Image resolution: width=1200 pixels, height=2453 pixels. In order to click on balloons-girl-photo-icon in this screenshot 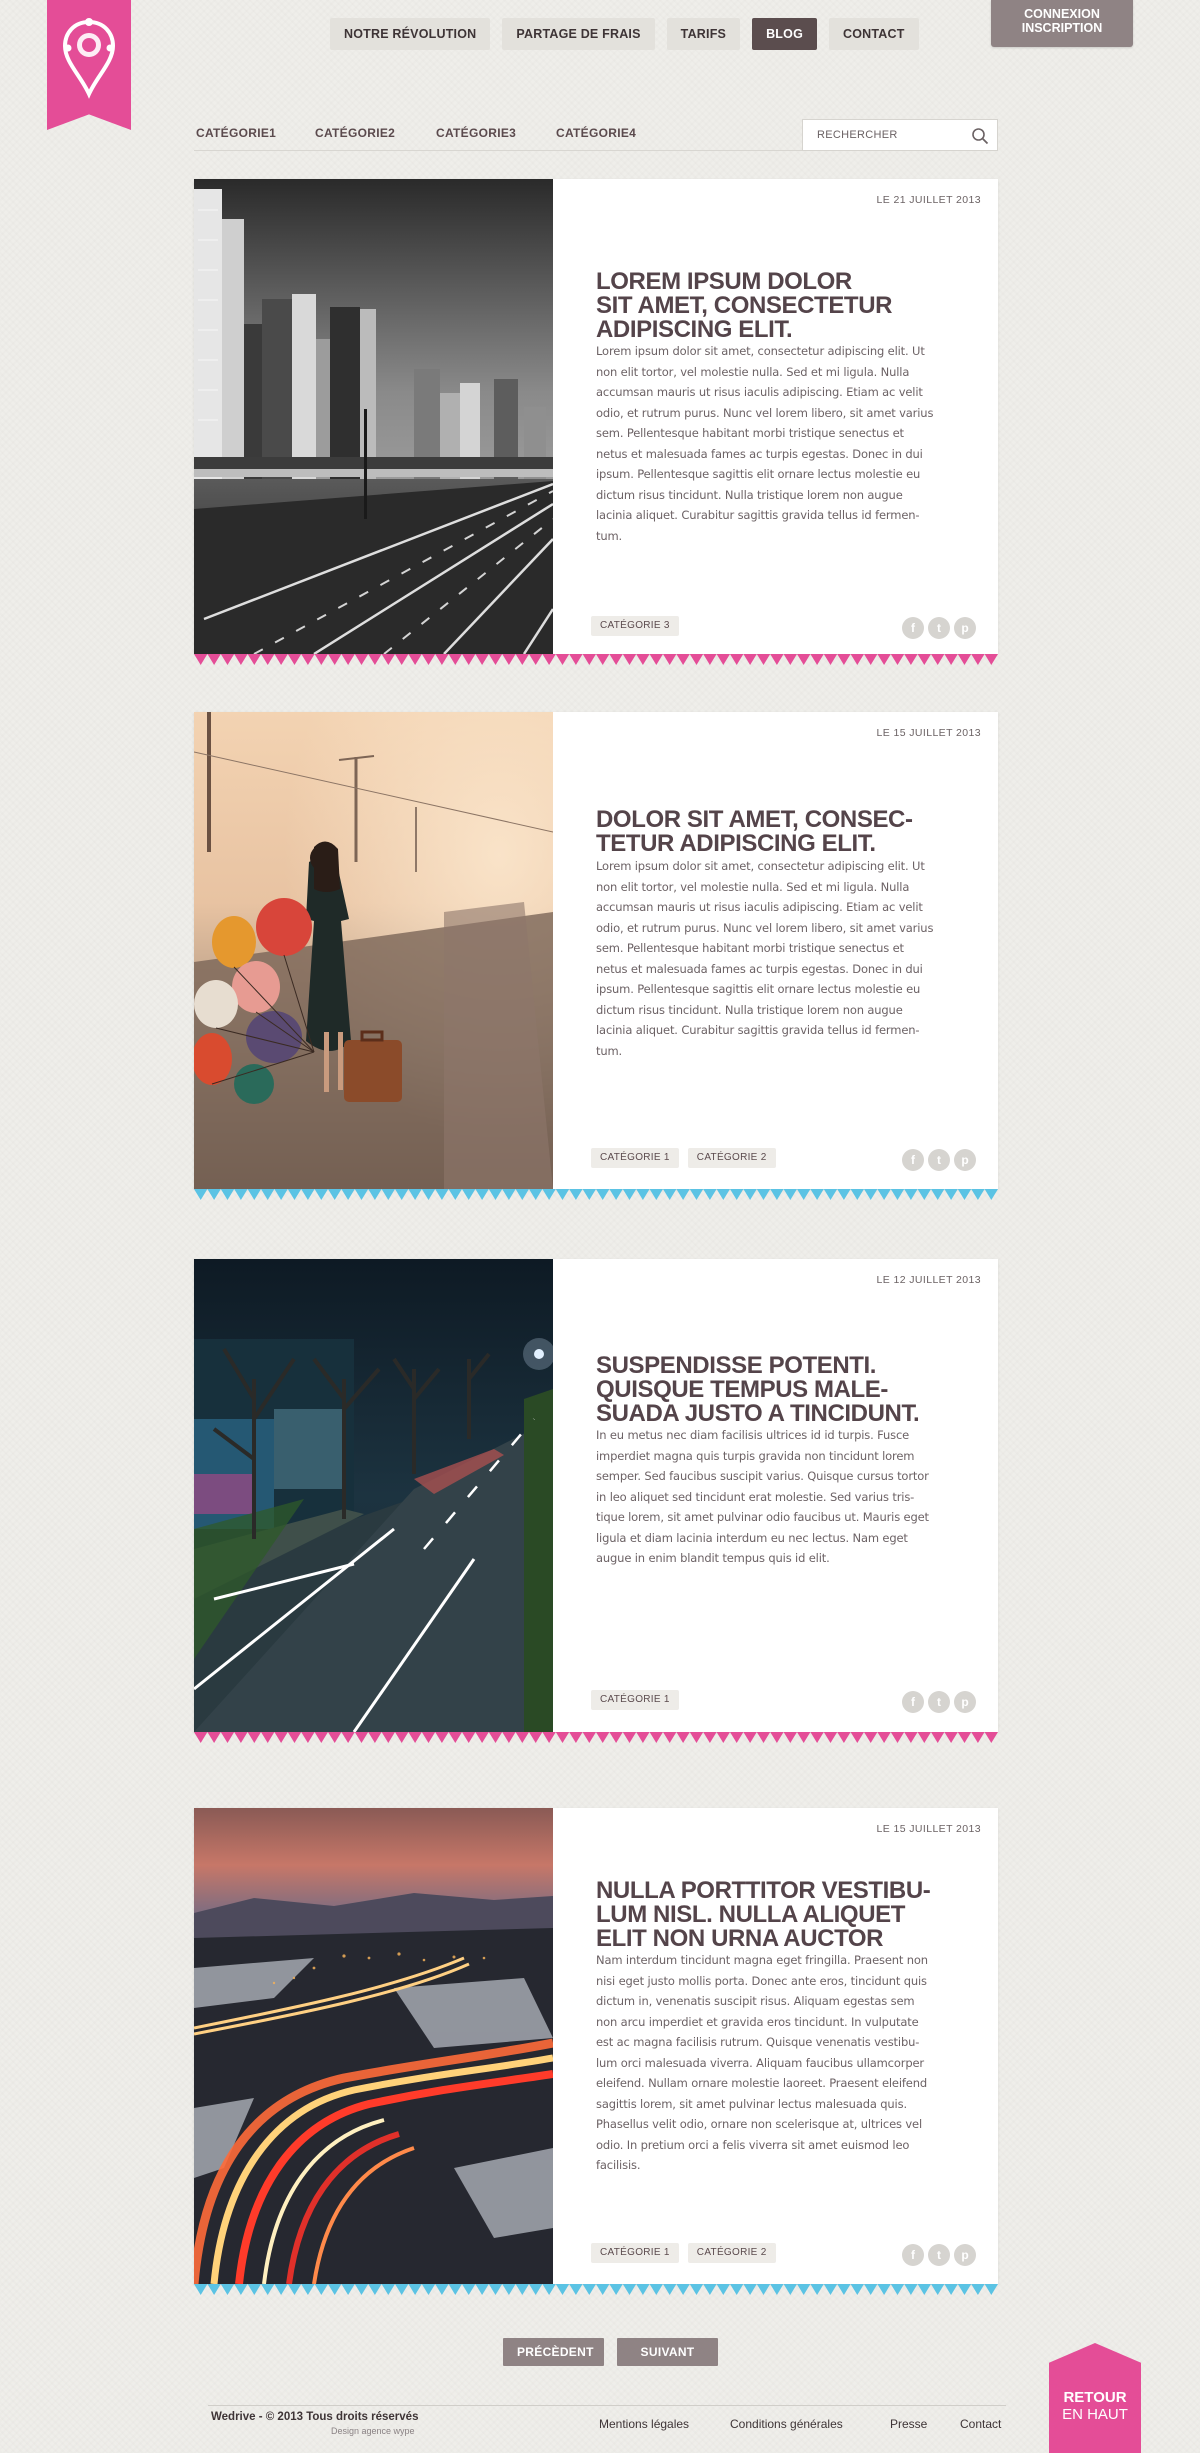, I will do `click(373, 950)`.